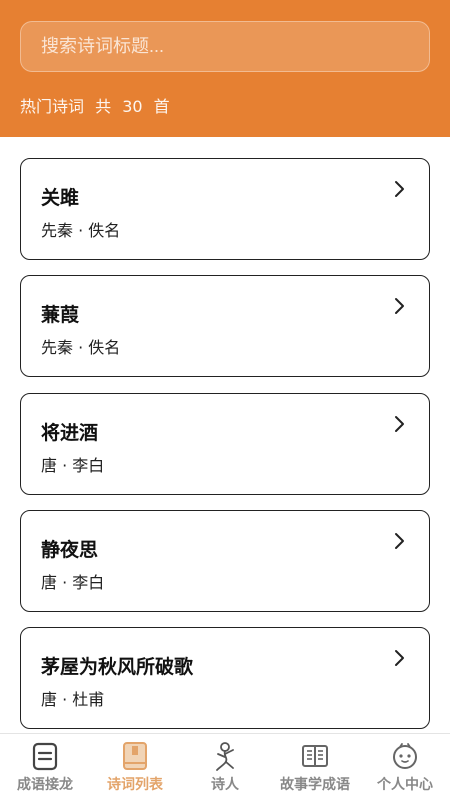  I want to click on poem-card: 茅屋为秋风所破歌 唐 · 杜甫, so click(225, 678).